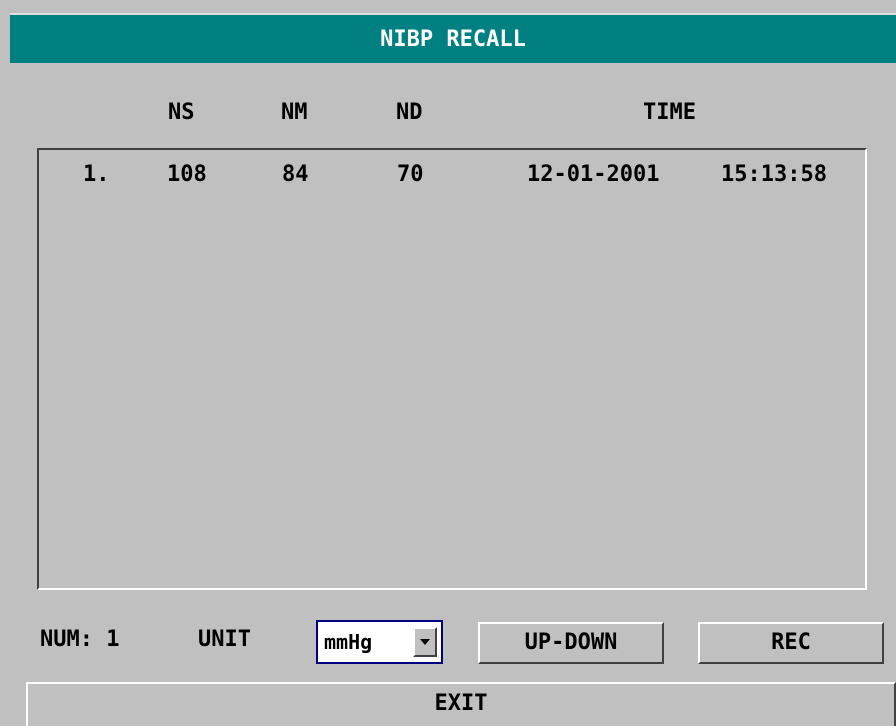 The image size is (896, 726). I want to click on record-index: 1., so click(96, 174).